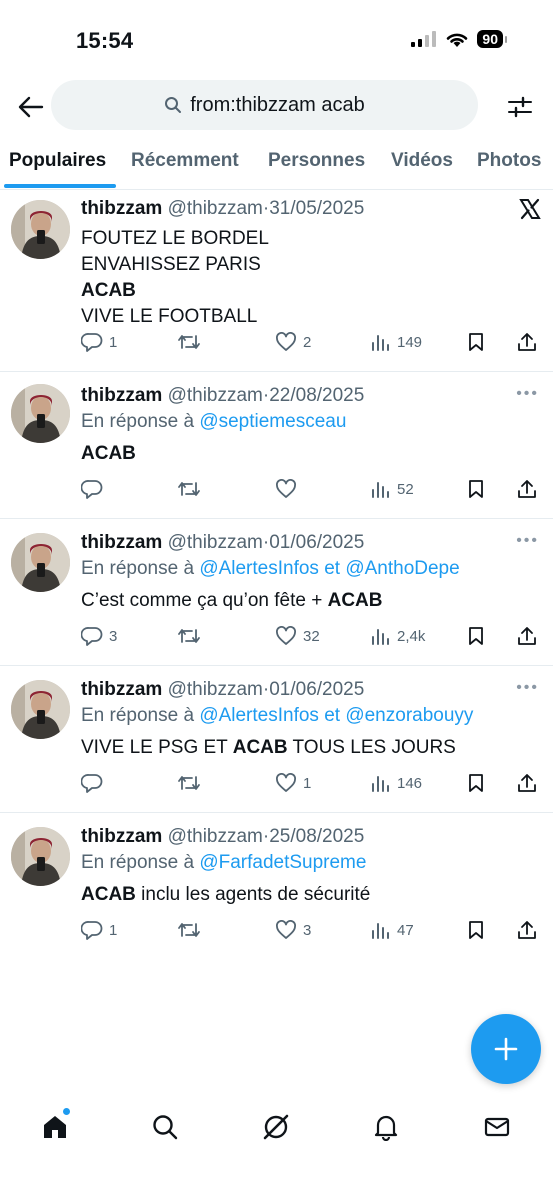  What do you see at coordinates (138, 715) in the screenshot?
I see `reply-prefix: En réponse à` at bounding box center [138, 715].